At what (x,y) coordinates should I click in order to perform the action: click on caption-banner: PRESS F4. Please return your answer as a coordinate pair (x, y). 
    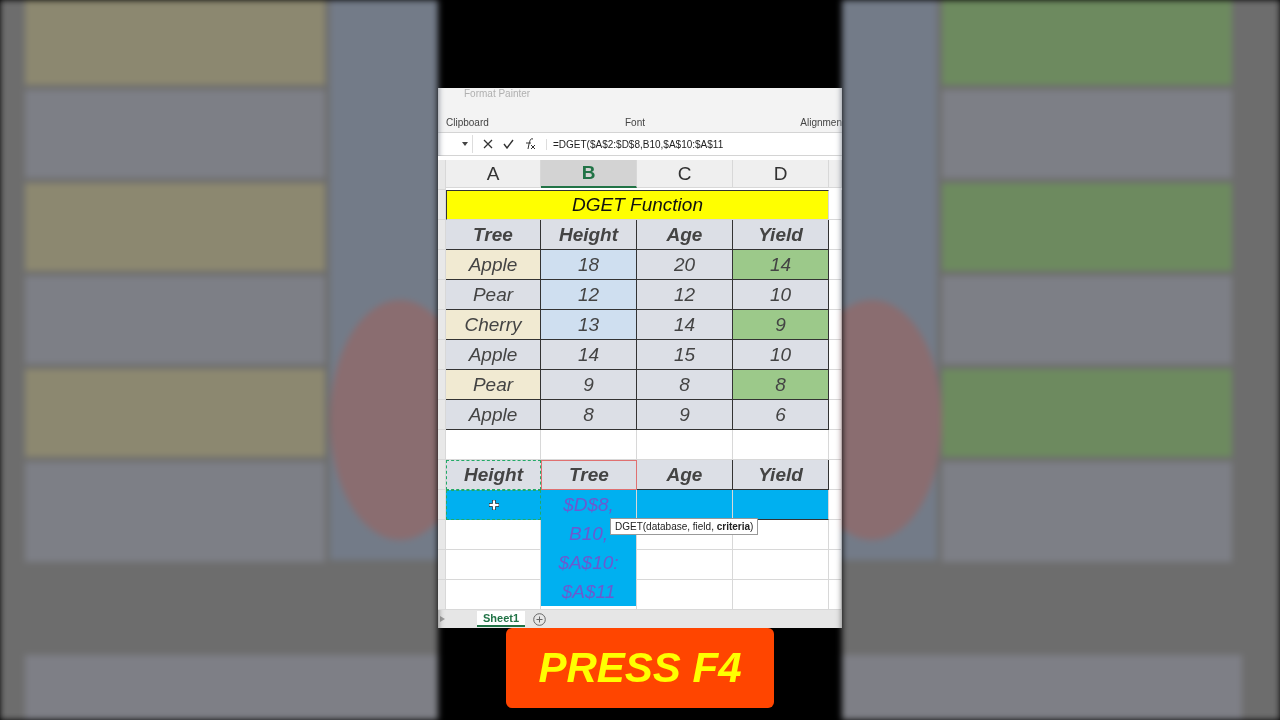
    Looking at the image, I should click on (640, 668).